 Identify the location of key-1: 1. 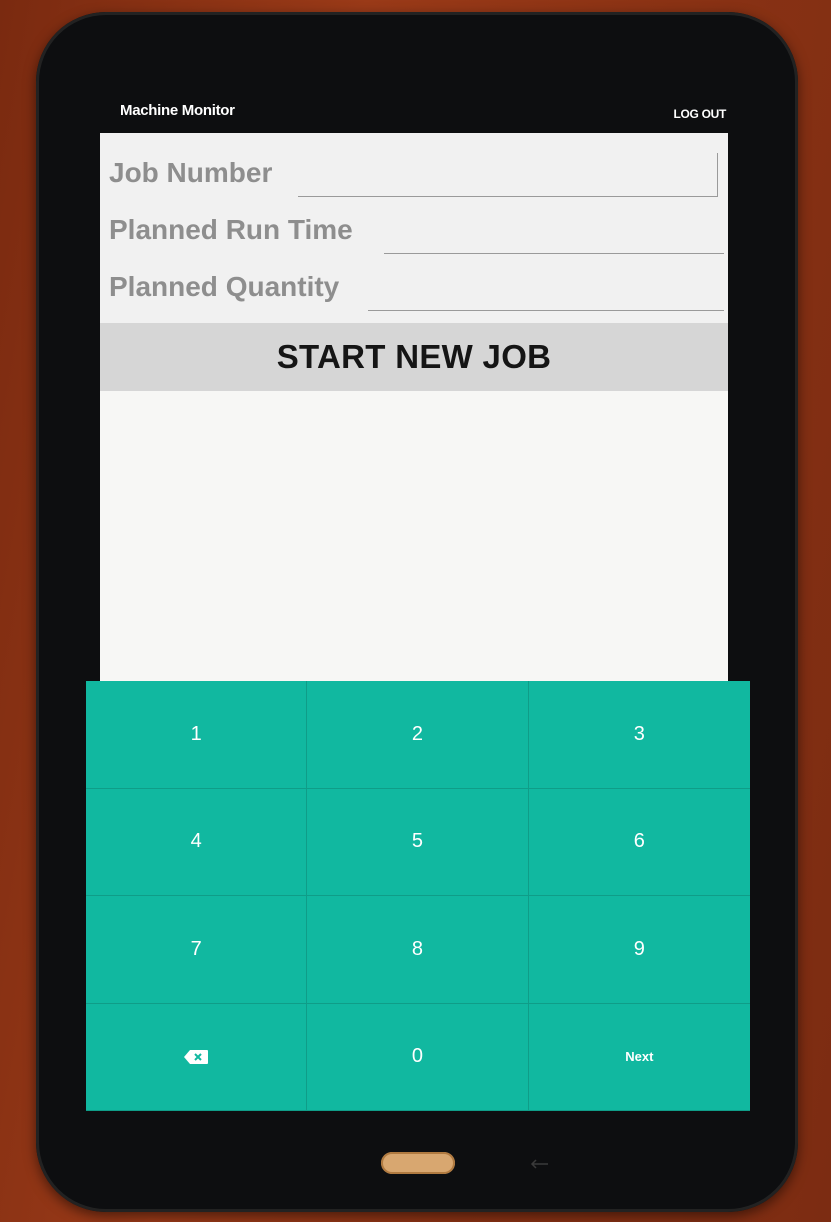
(197, 735).